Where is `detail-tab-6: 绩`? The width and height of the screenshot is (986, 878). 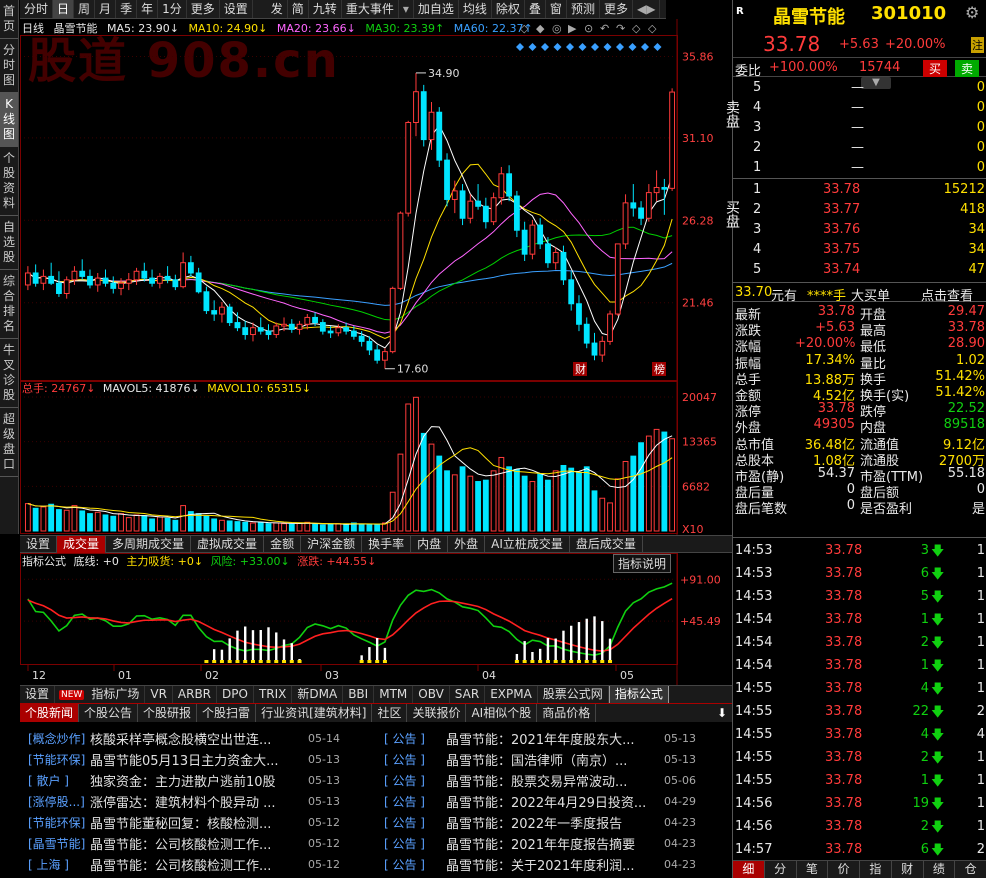
detail-tab-6: 绩 is located at coordinates (940, 869).